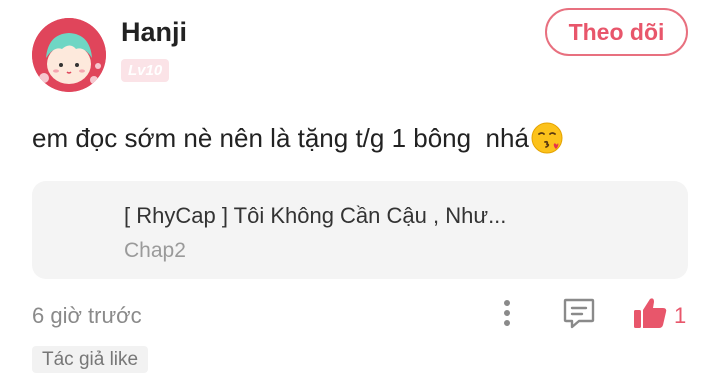 This screenshot has height=375, width=720. What do you see at coordinates (90, 359) in the screenshot?
I see `author-like-badge: Tác giả like` at bounding box center [90, 359].